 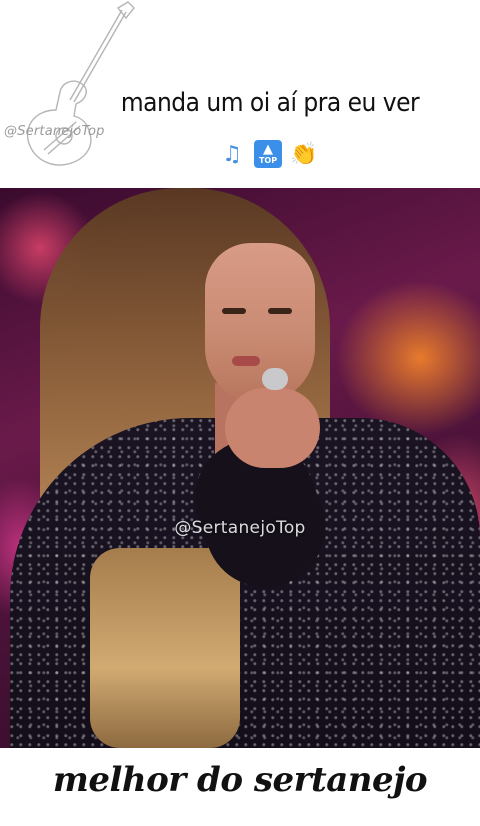 What do you see at coordinates (234, 311) in the screenshot?
I see `performer-eye-left` at bounding box center [234, 311].